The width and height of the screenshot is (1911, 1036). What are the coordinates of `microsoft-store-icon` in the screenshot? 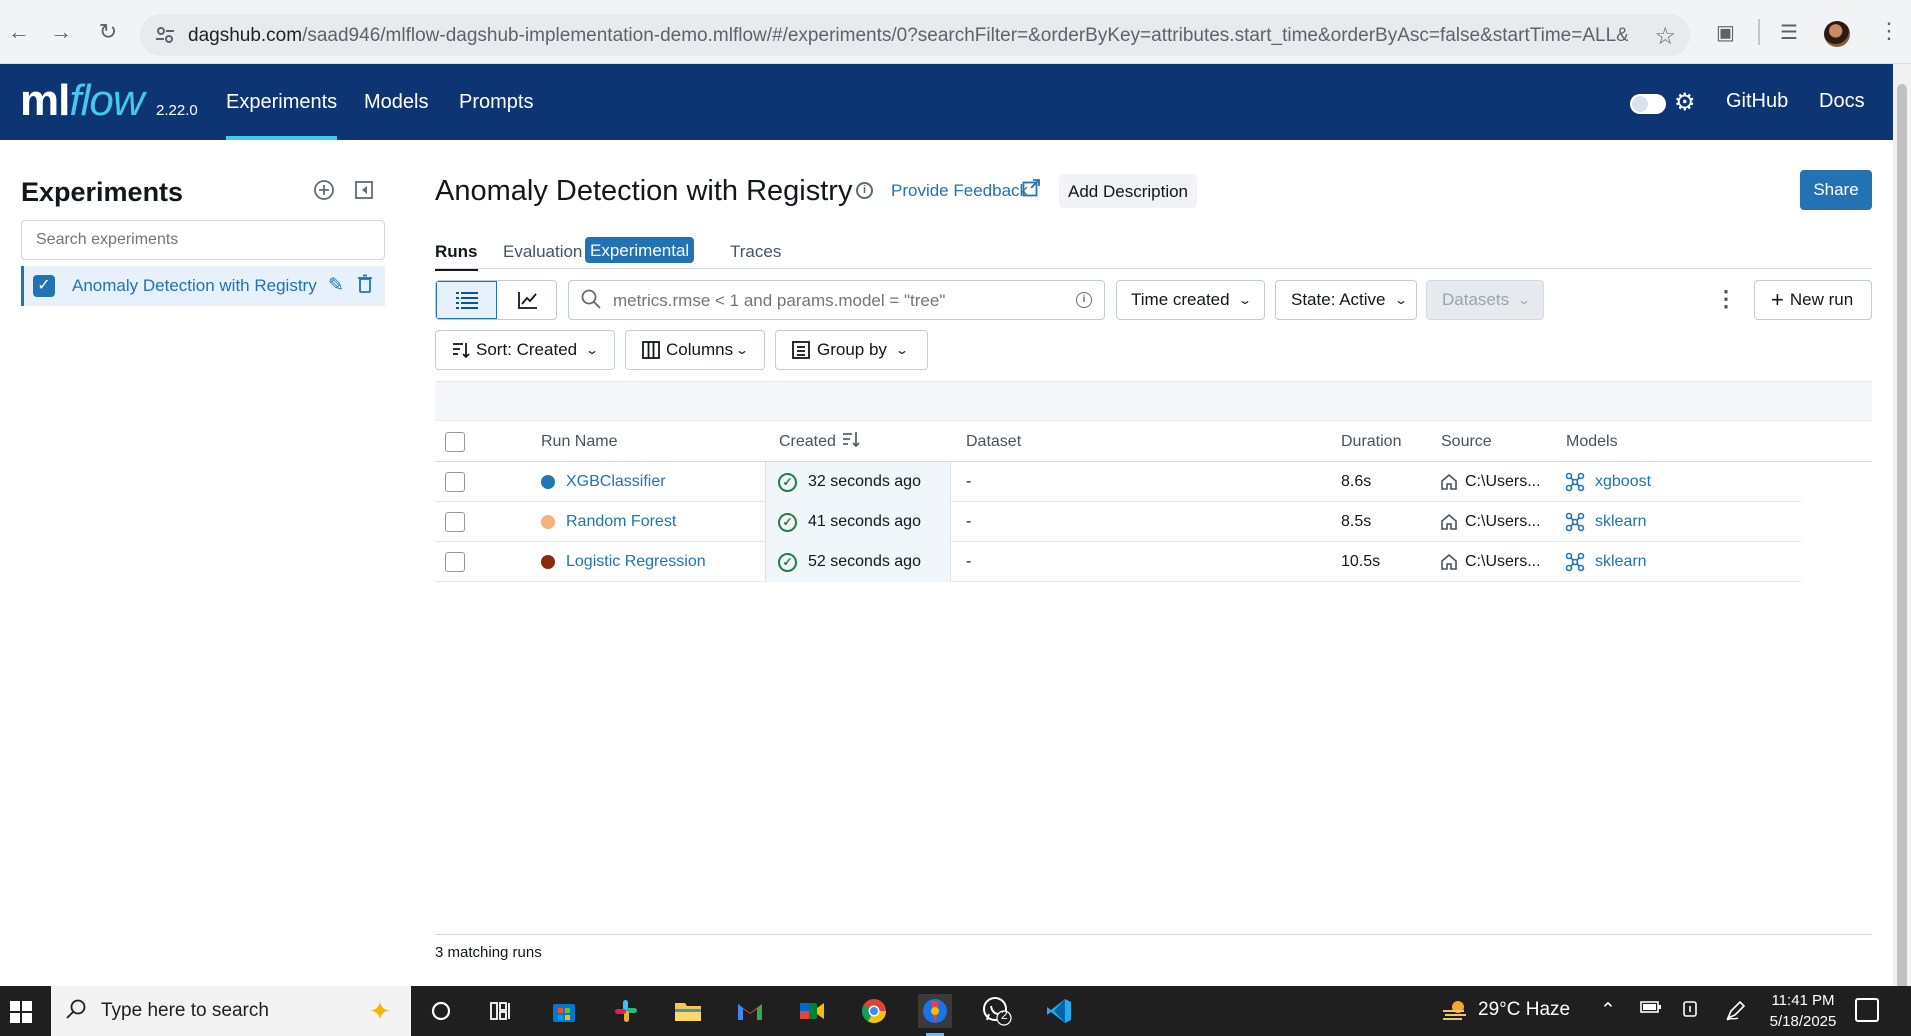 It's located at (564, 1011).